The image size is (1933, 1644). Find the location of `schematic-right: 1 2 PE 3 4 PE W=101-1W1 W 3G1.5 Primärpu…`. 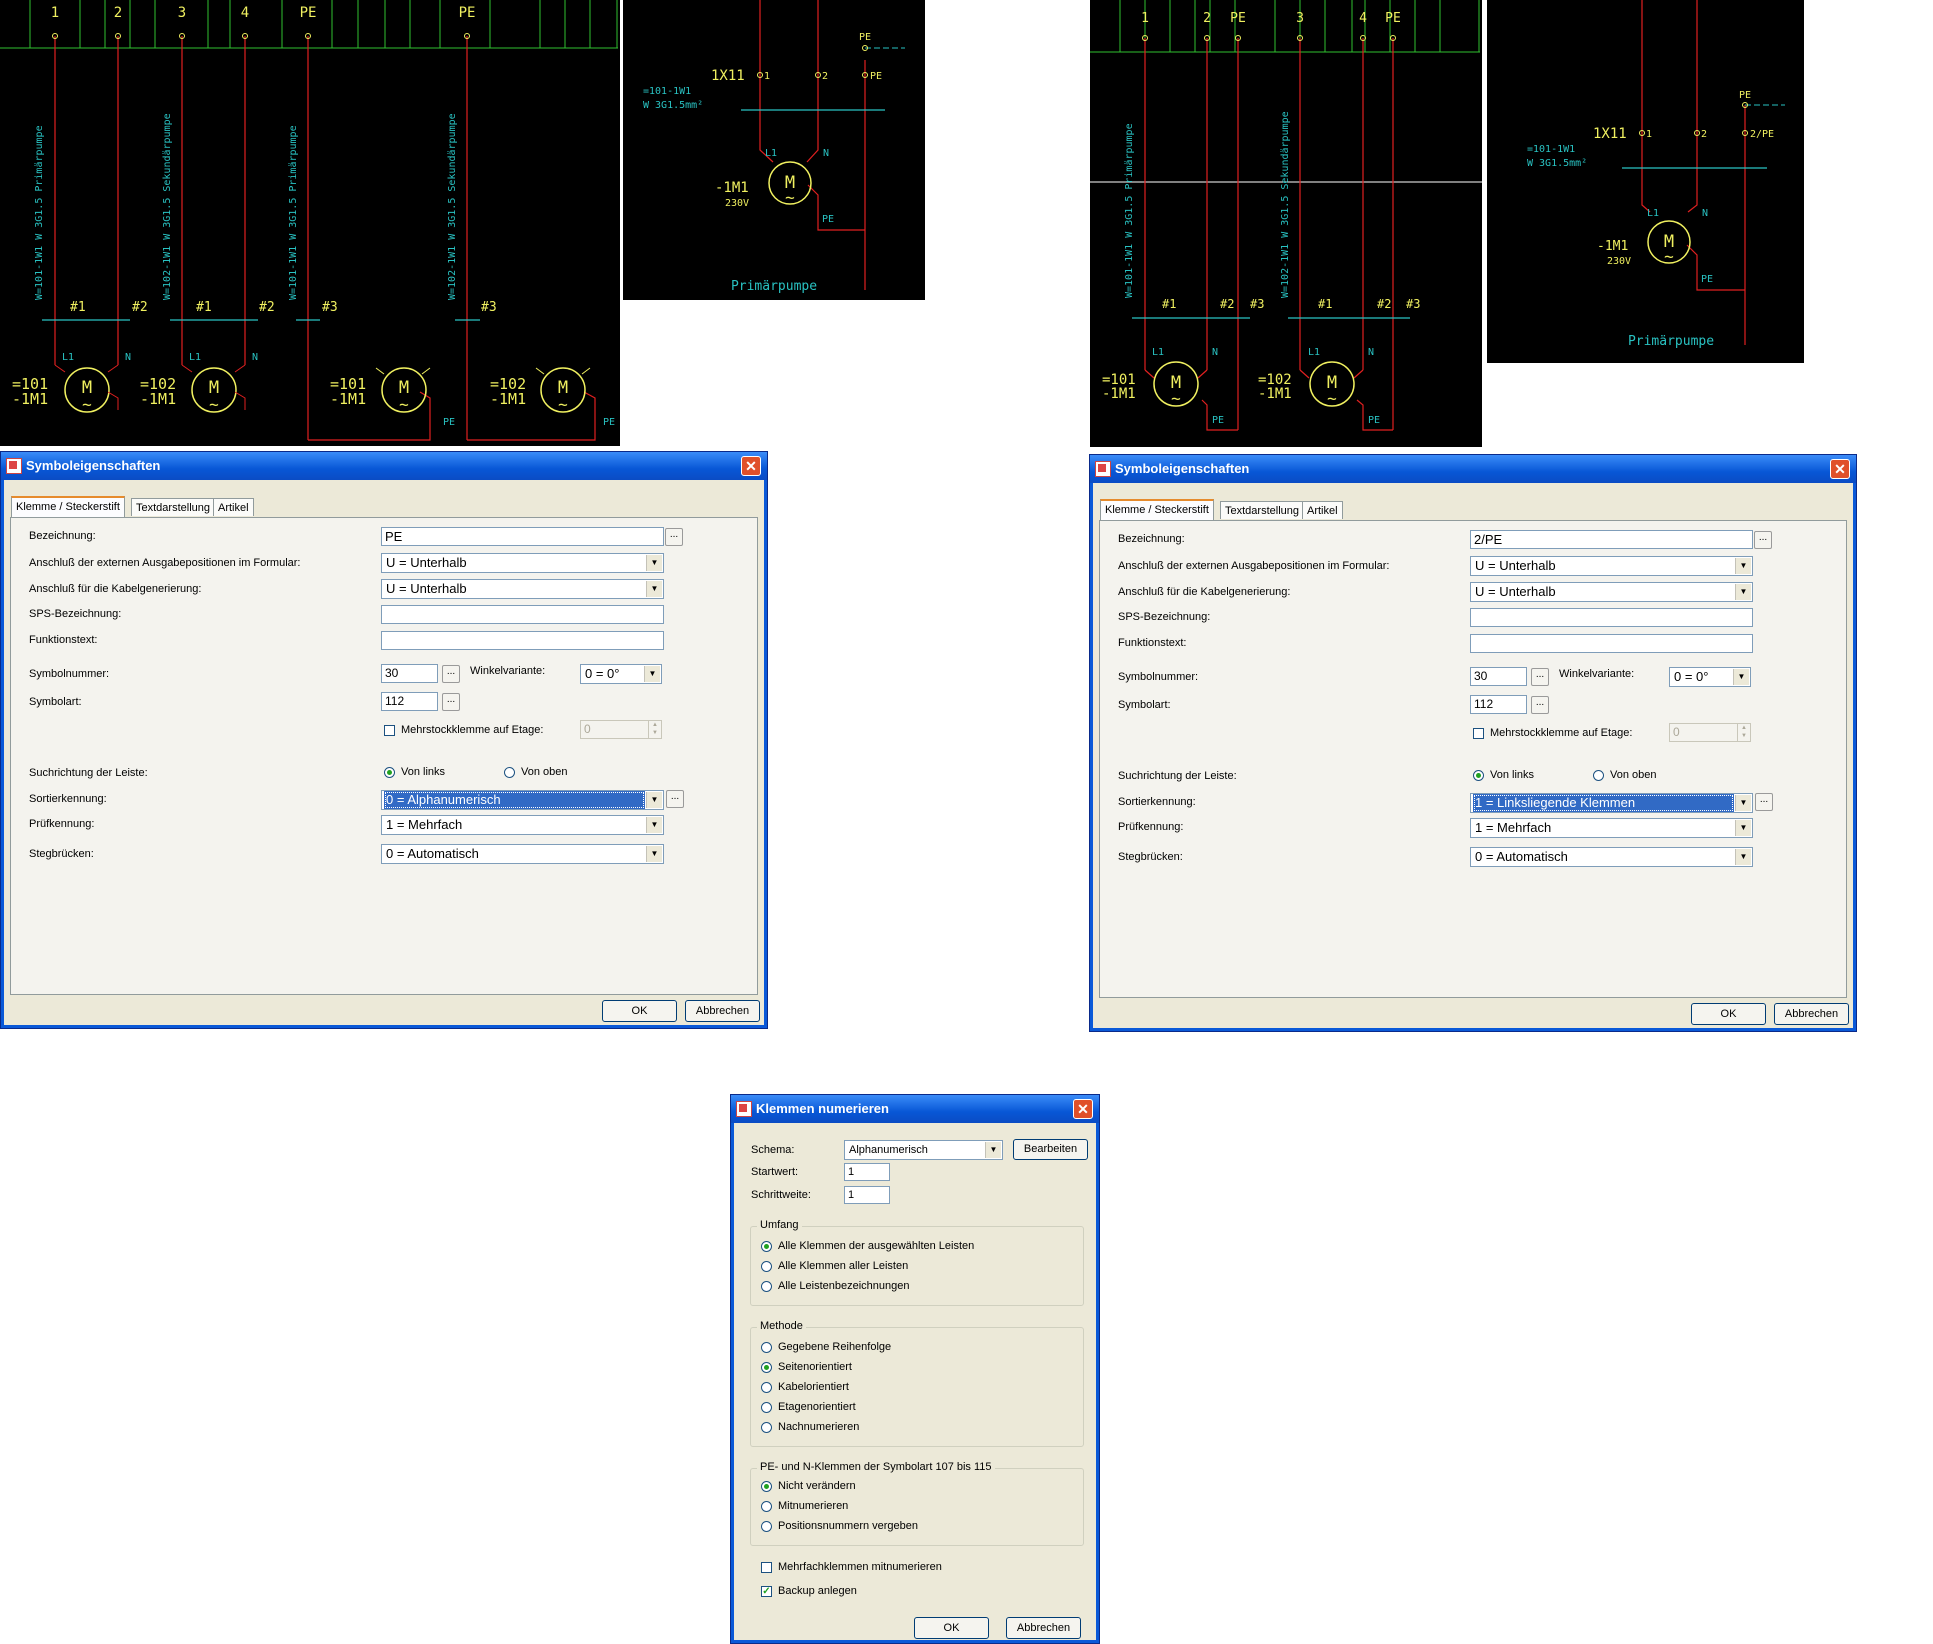

schematic-right: 1 2 PE 3 4 PE W=101-1W1 W 3G1.5 Primärpu… is located at coordinates (1286, 223).